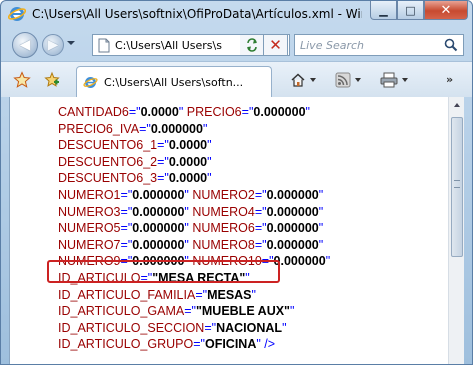 The image size is (473, 365). I want to click on maximize-button: □, so click(410, 10).